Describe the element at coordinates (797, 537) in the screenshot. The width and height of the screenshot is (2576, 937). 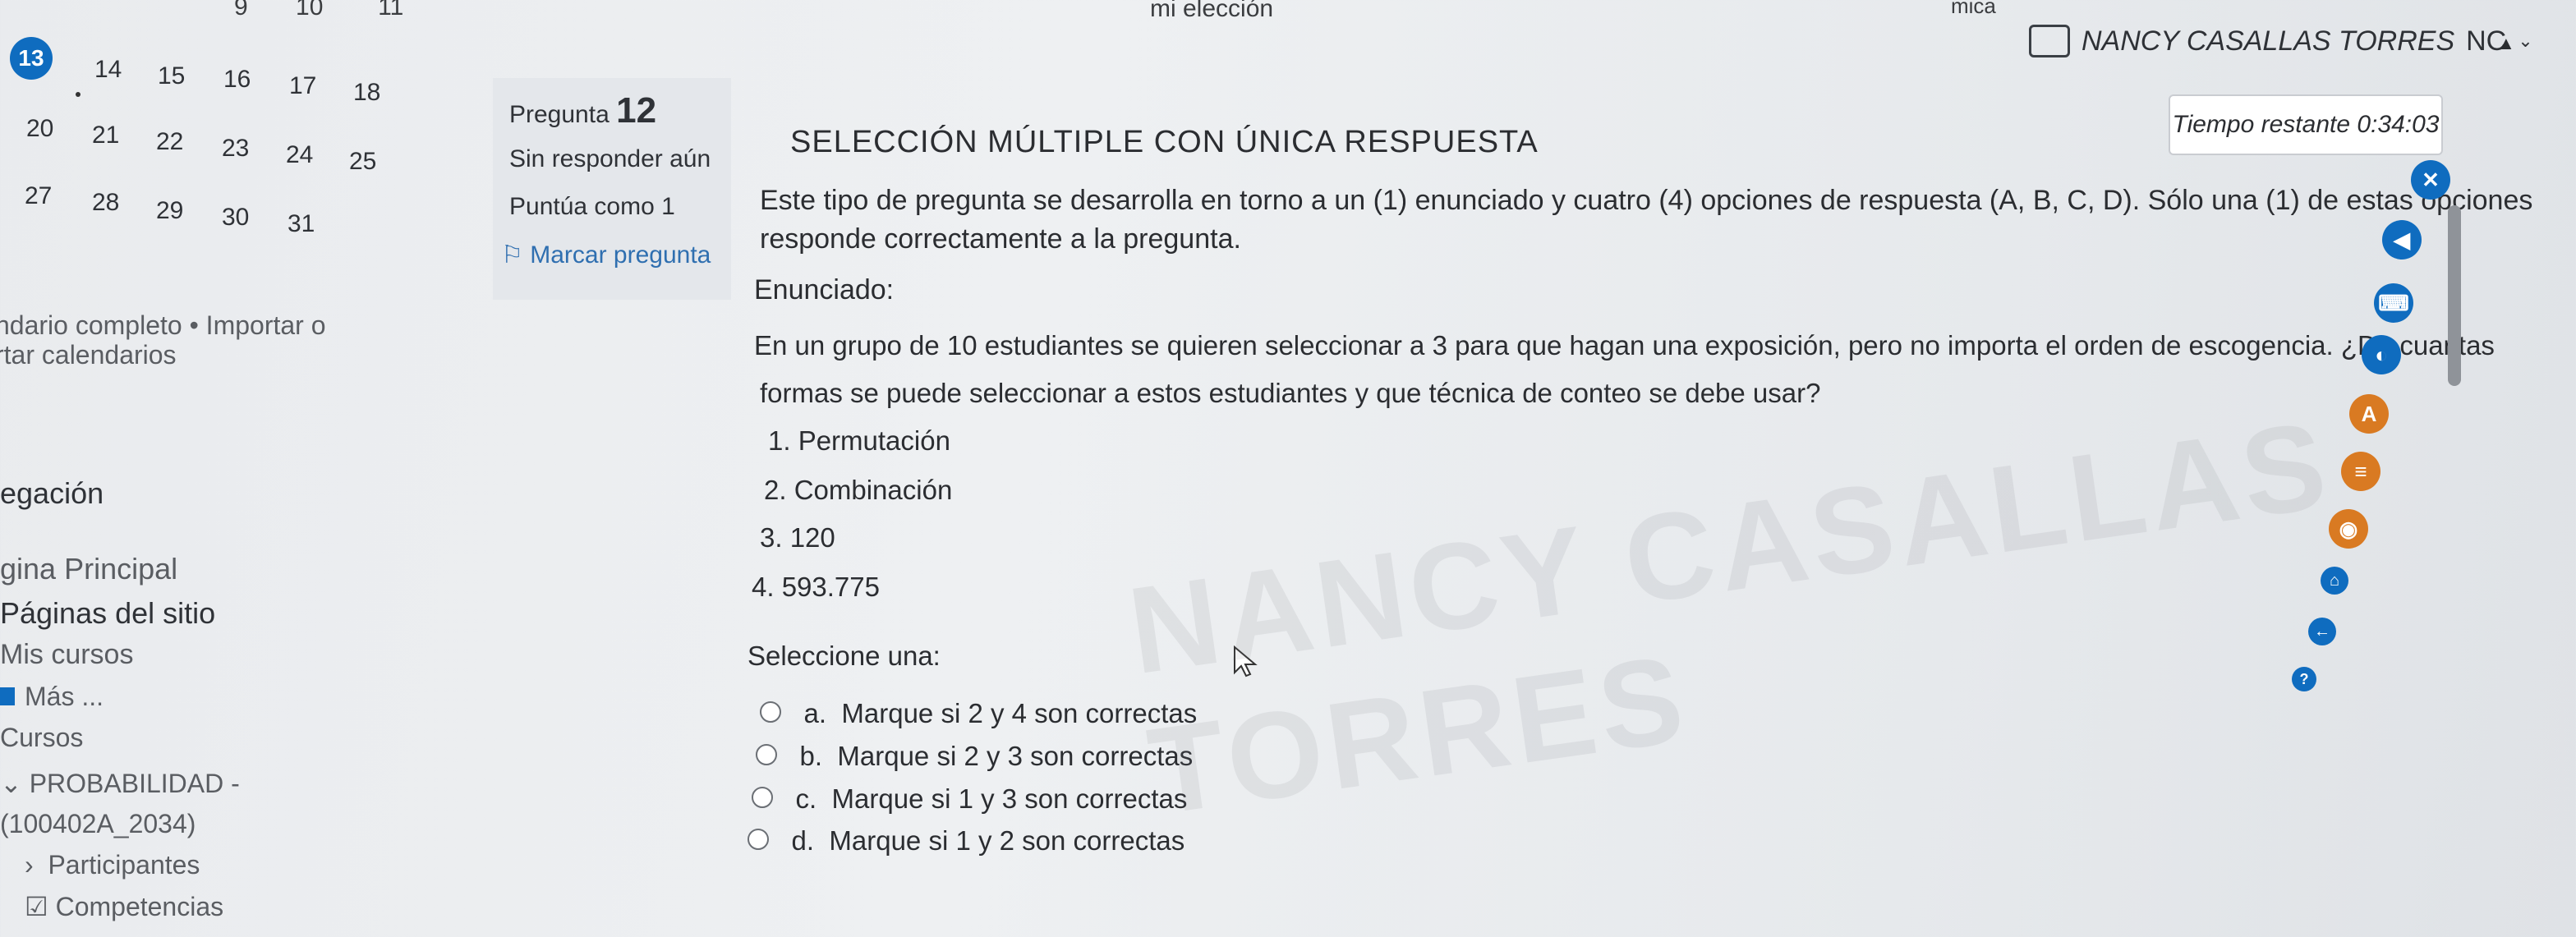
I see `list-item: 3. 120` at that location.